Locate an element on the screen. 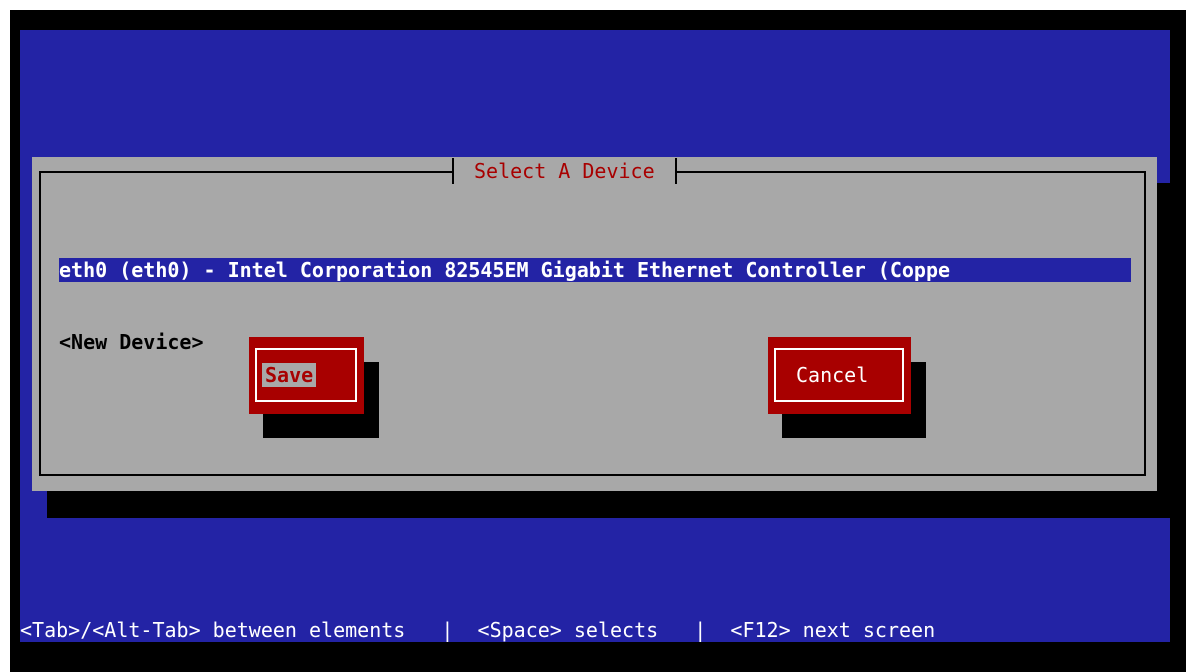  save-button: Save is located at coordinates (306, 375).